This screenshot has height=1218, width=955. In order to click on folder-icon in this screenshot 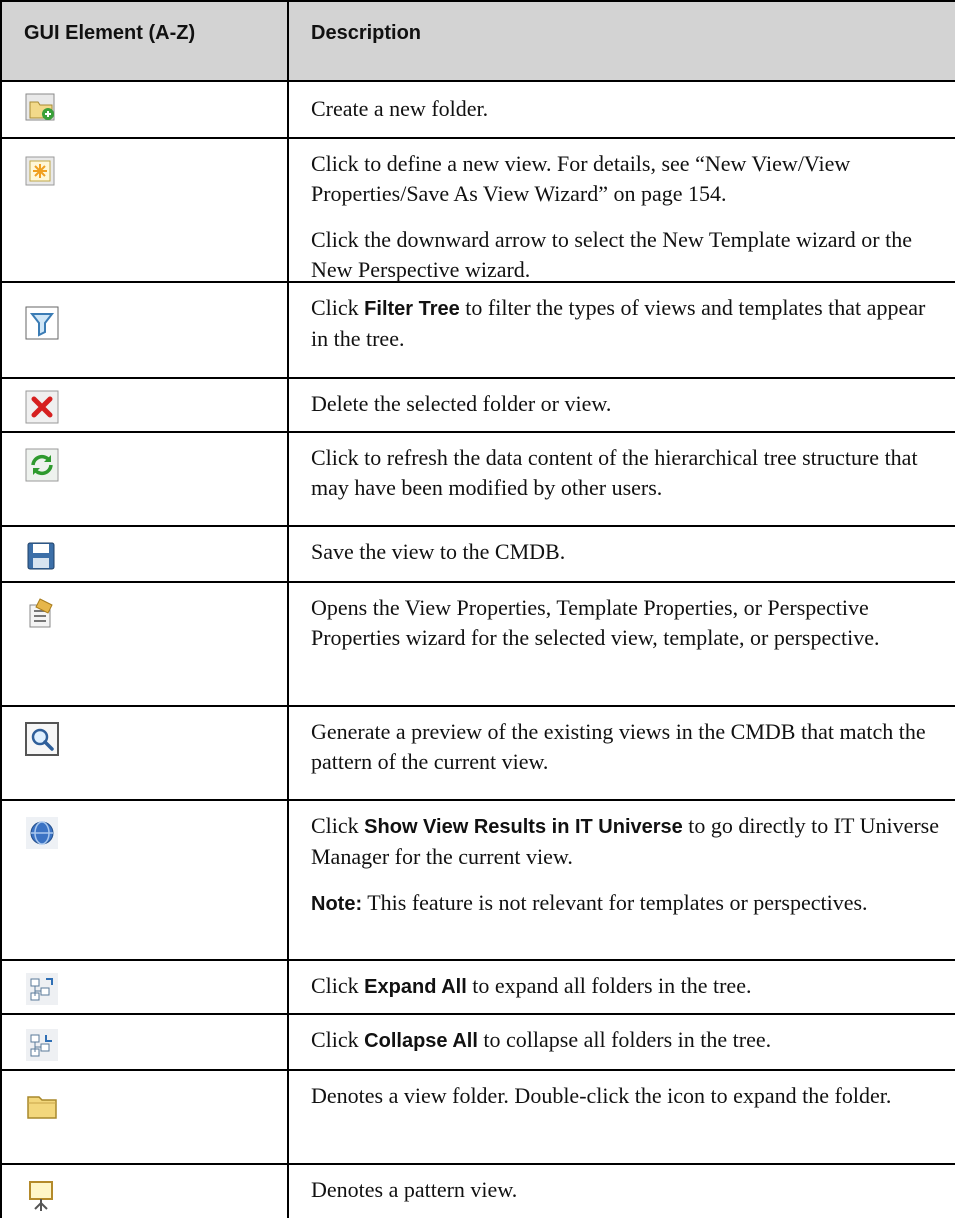, I will do `click(44, 1109)`.